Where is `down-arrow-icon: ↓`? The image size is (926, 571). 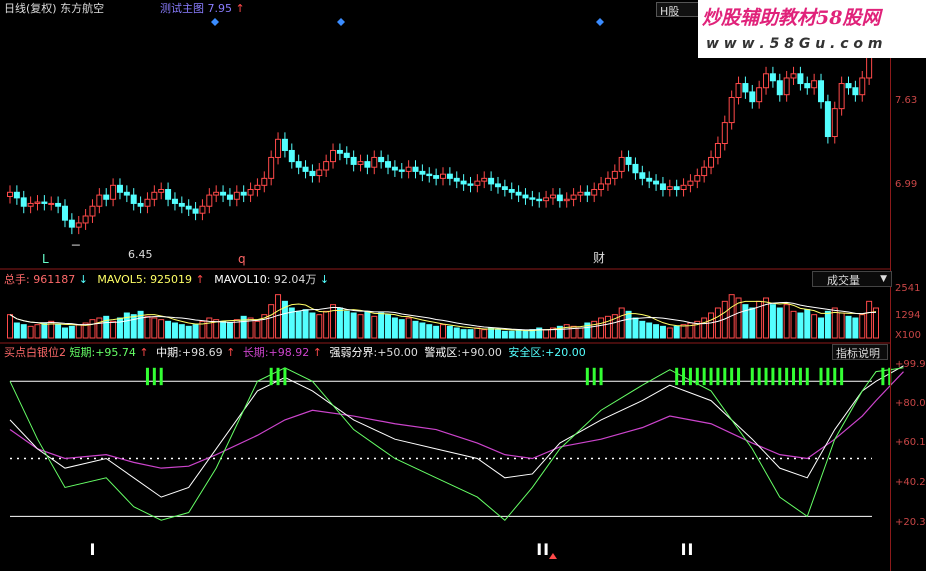 down-arrow-icon: ↓ is located at coordinates (81, 279).